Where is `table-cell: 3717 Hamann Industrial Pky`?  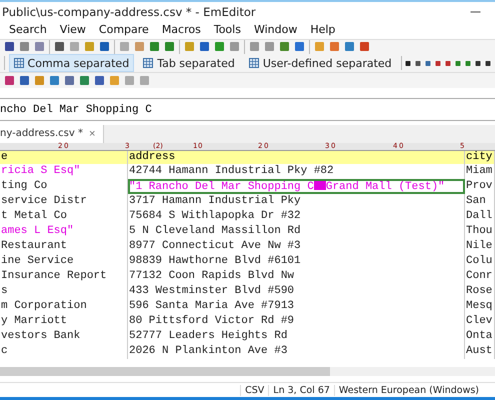 table-cell: 3717 Hamann Industrial Pky is located at coordinates (296, 201).